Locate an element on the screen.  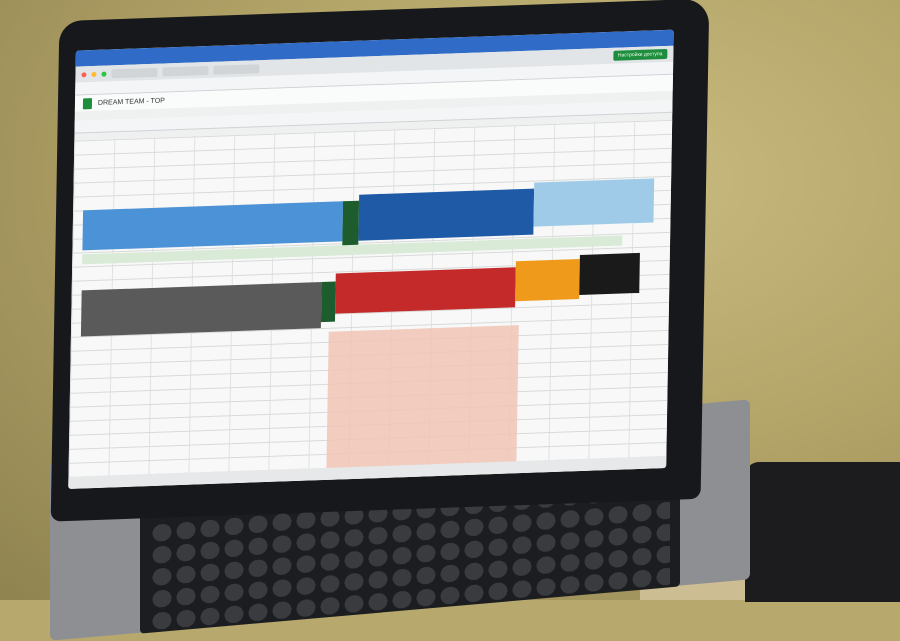
black-bag is located at coordinates (822, 532).